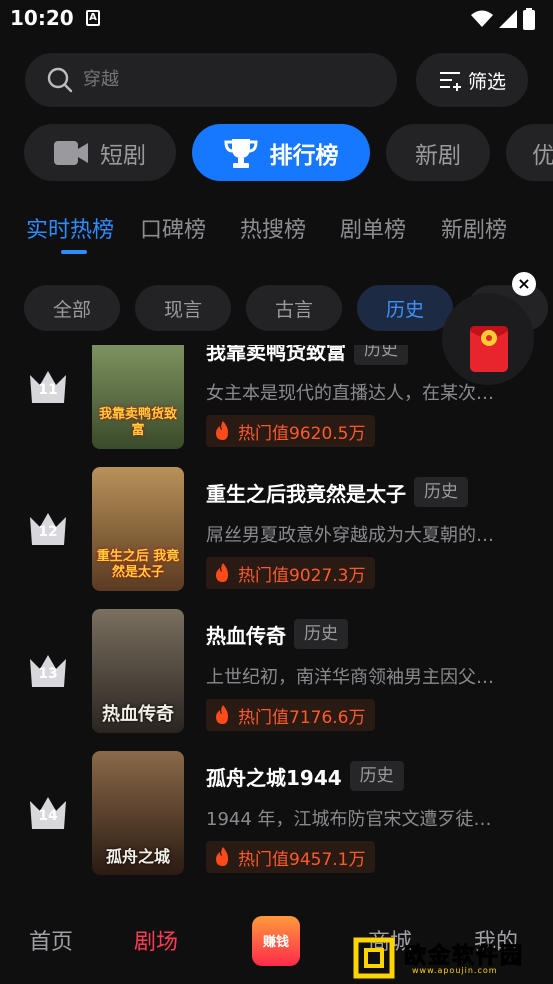  Describe the element at coordinates (48, 671) in the screenshot. I see `rank-badge: 13` at that location.